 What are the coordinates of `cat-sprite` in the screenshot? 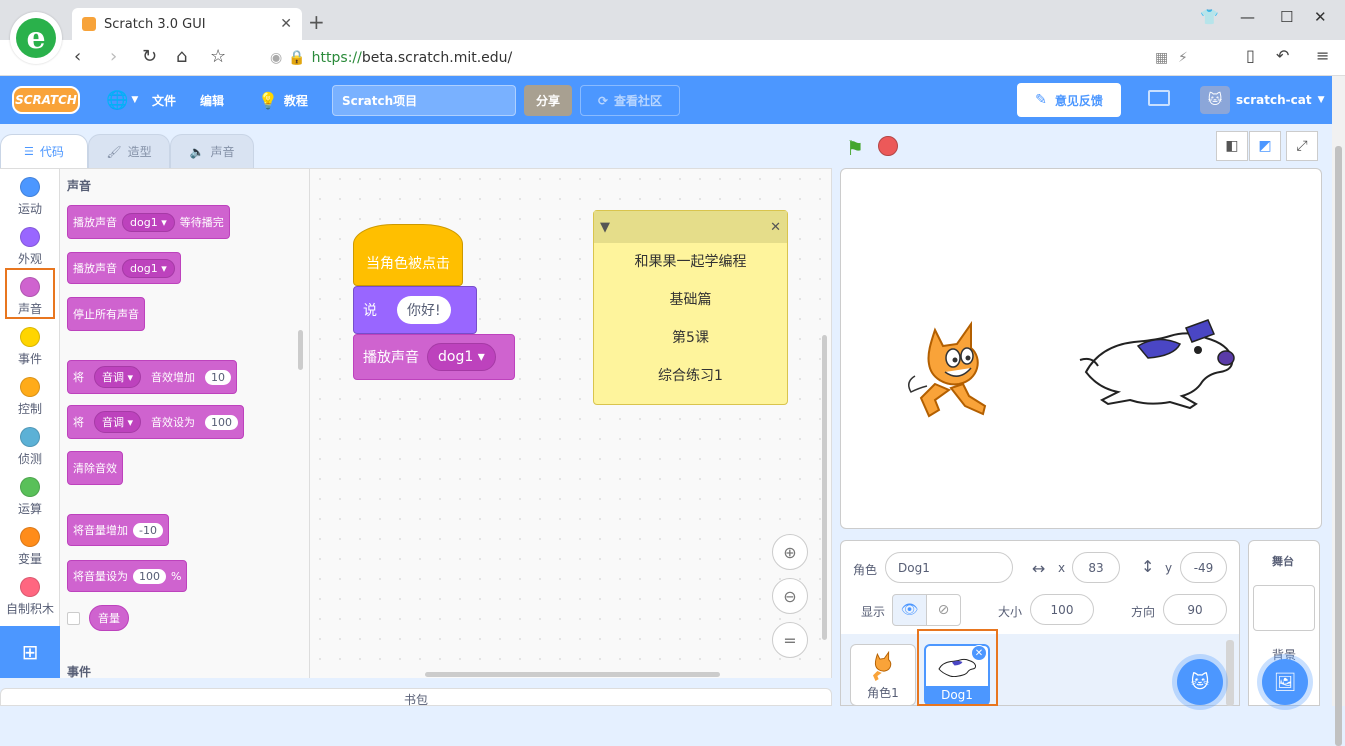 It's located at (953, 368).